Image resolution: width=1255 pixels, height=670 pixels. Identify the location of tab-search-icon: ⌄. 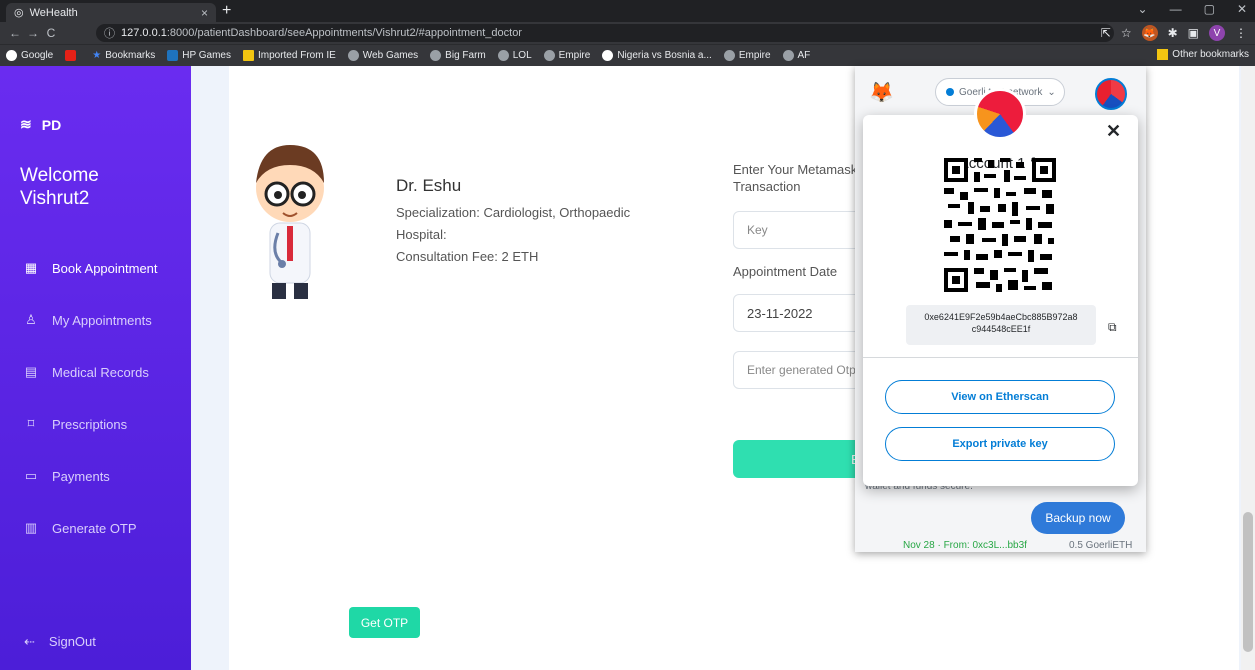
(1143, 9).